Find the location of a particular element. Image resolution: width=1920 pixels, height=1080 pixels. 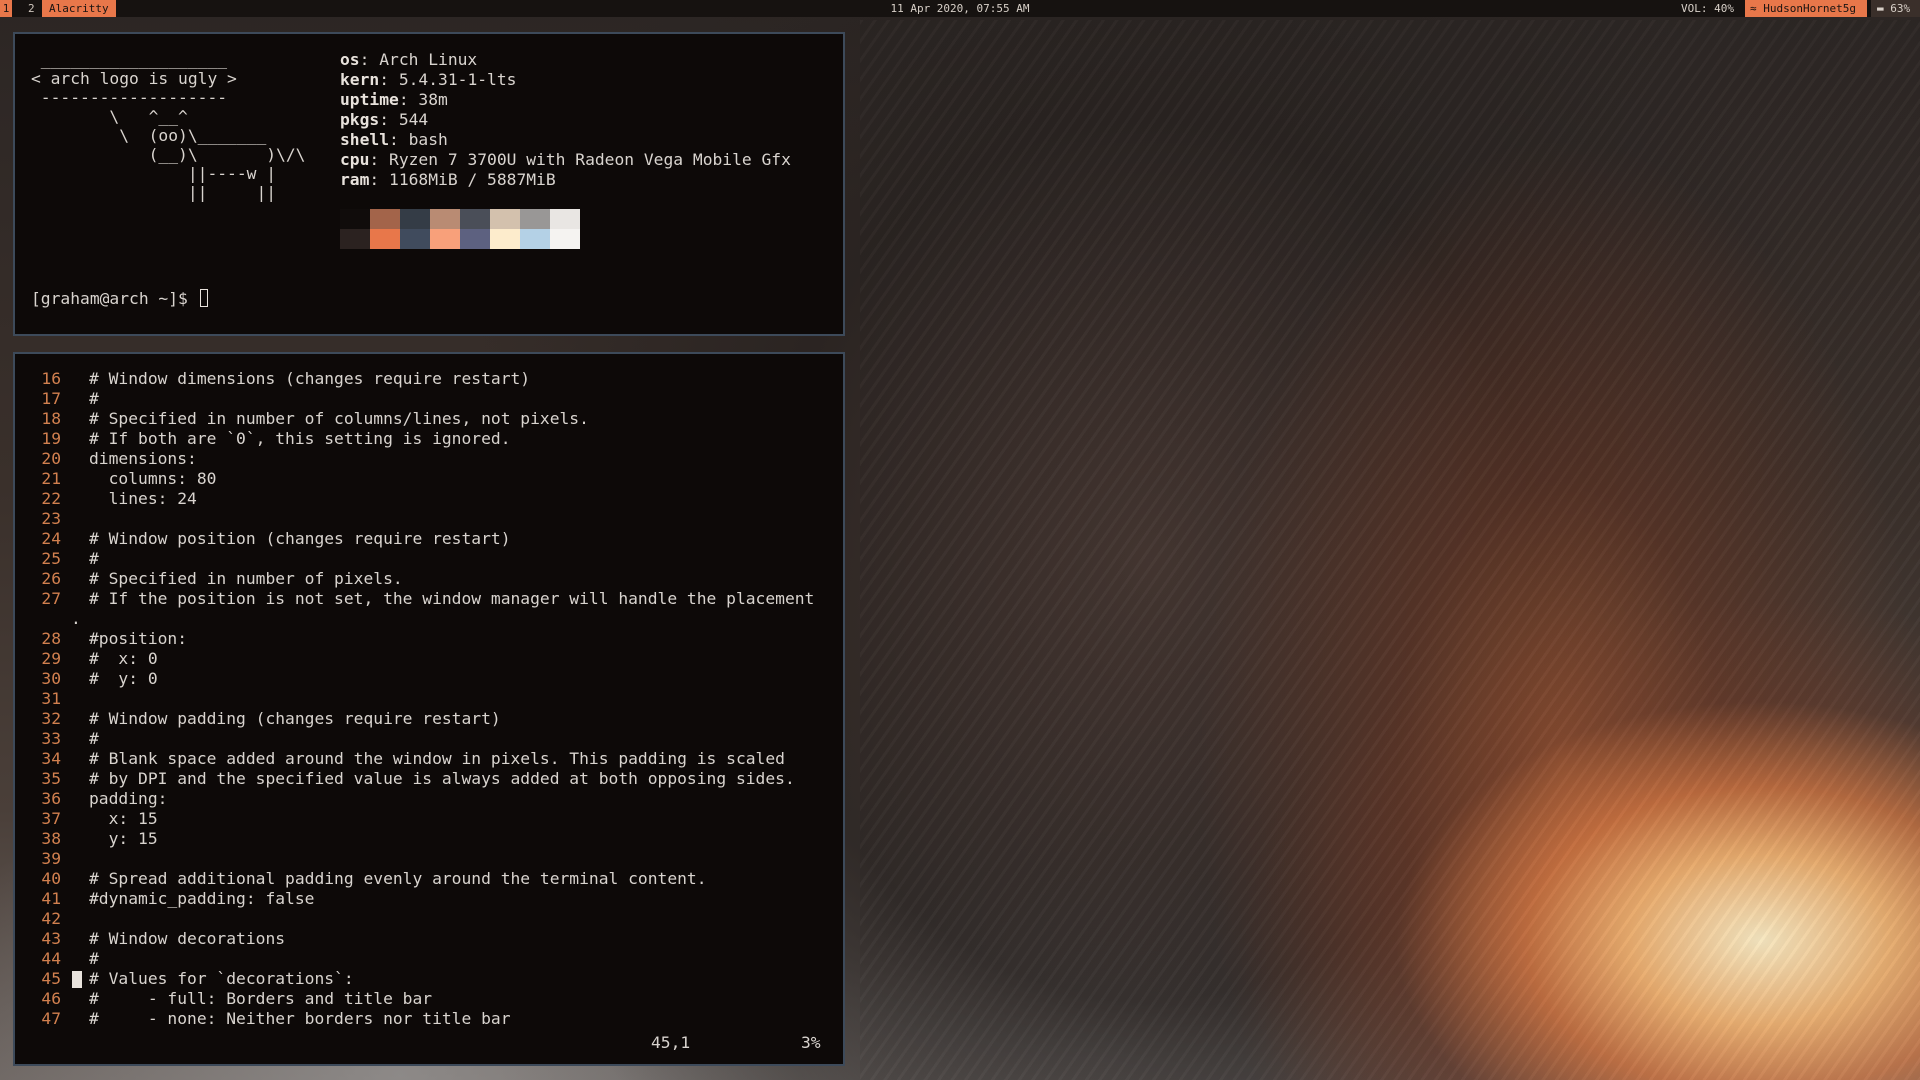

line-number: 35 is located at coordinates (51, 778).